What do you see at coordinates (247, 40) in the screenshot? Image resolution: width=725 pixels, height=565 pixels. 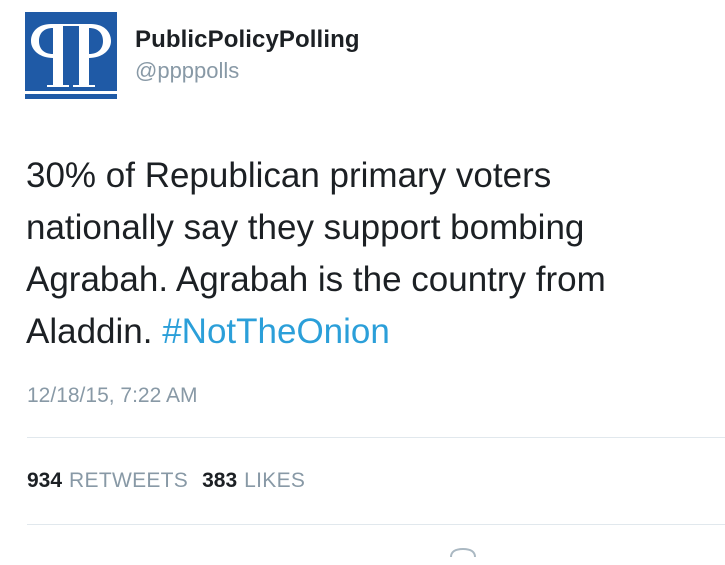 I see `display-name: PublicPolicyPolling` at bounding box center [247, 40].